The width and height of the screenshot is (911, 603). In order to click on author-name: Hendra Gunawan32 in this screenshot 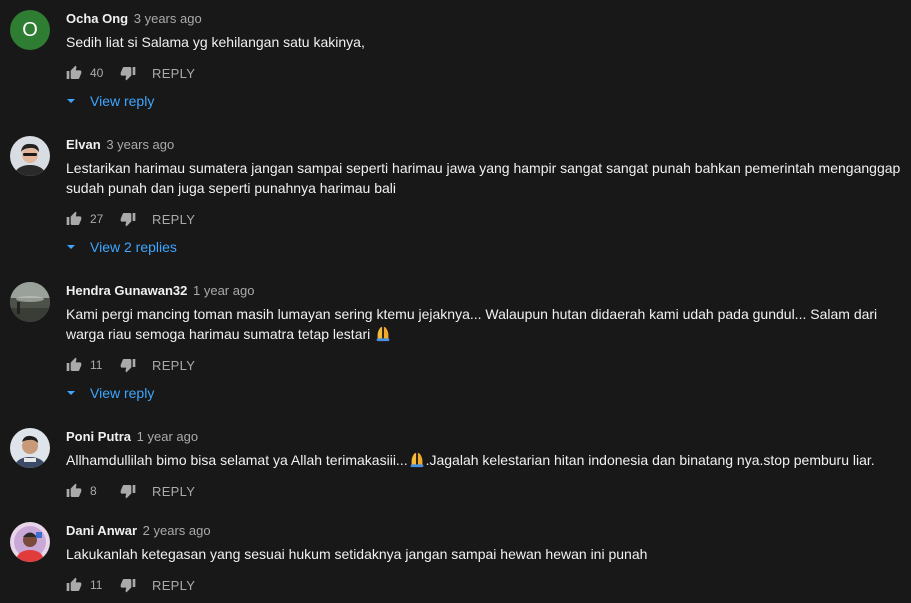, I will do `click(126, 290)`.